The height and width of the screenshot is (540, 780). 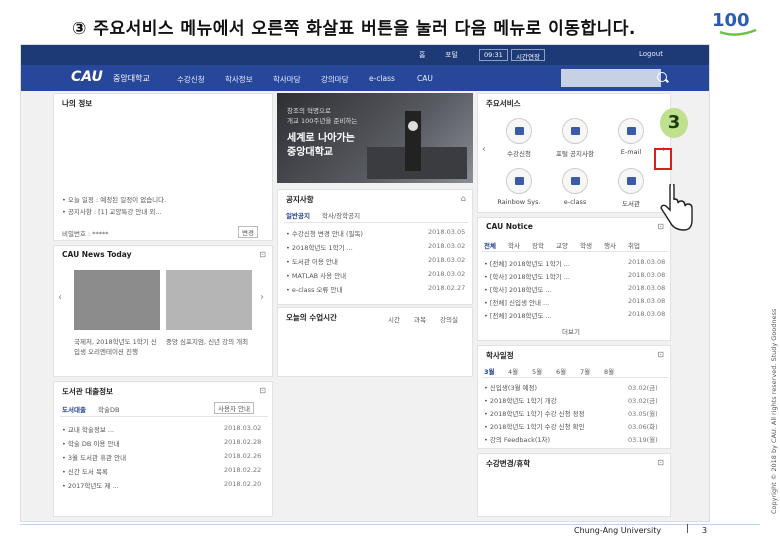 What do you see at coordinates (463, 198) in the screenshot?
I see `home-icon: ⌂` at bounding box center [463, 198].